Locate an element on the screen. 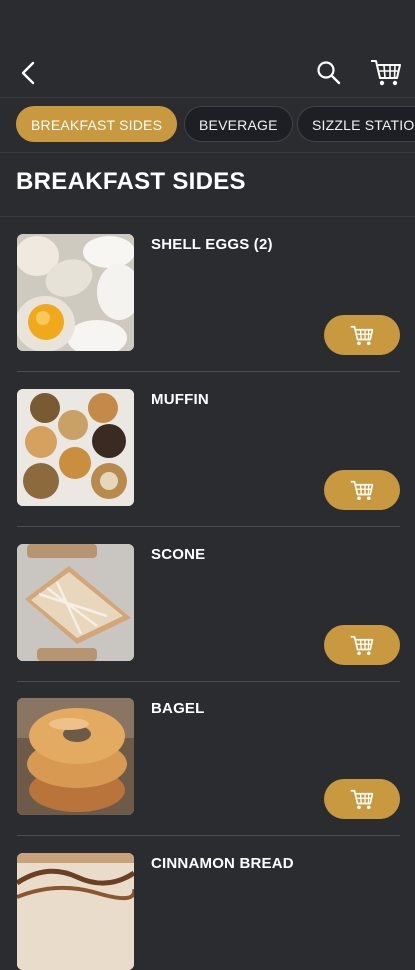  item-name: SHELL EGGS (2) is located at coordinates (212, 244).